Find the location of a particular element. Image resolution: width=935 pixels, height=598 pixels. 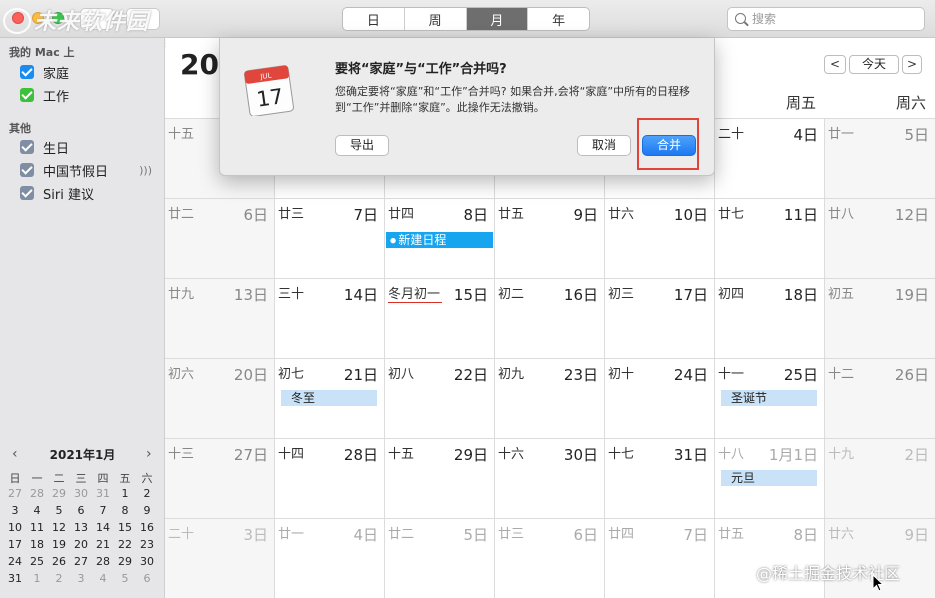

sidebar-calendar-item: Siri 建议 is located at coordinates (90, 193).